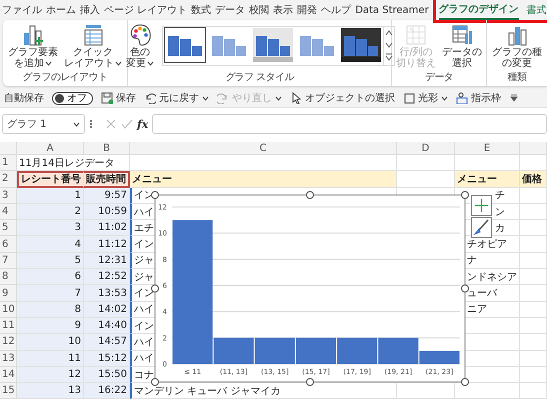  Describe the element at coordinates (230, 10) in the screenshot. I see `ribbon-tab: データ` at that location.